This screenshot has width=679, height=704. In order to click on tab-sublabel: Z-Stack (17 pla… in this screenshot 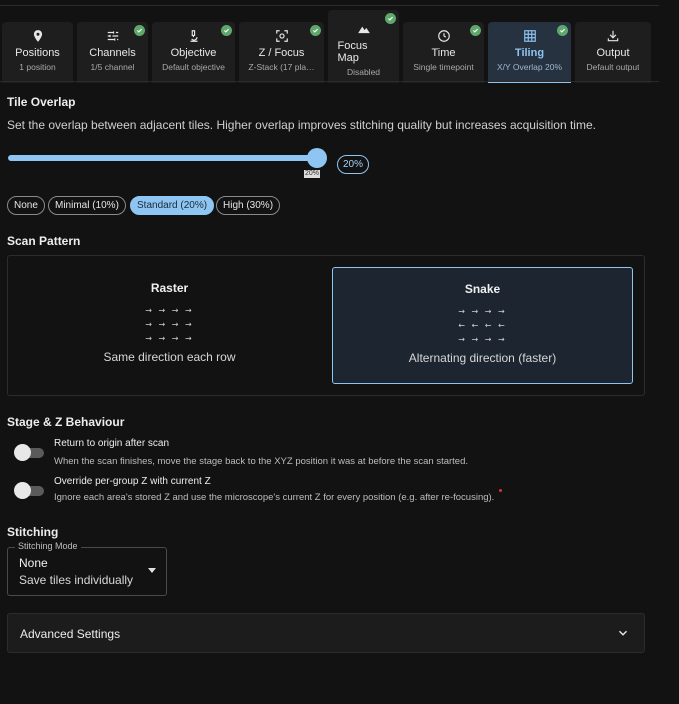, I will do `click(281, 67)`.